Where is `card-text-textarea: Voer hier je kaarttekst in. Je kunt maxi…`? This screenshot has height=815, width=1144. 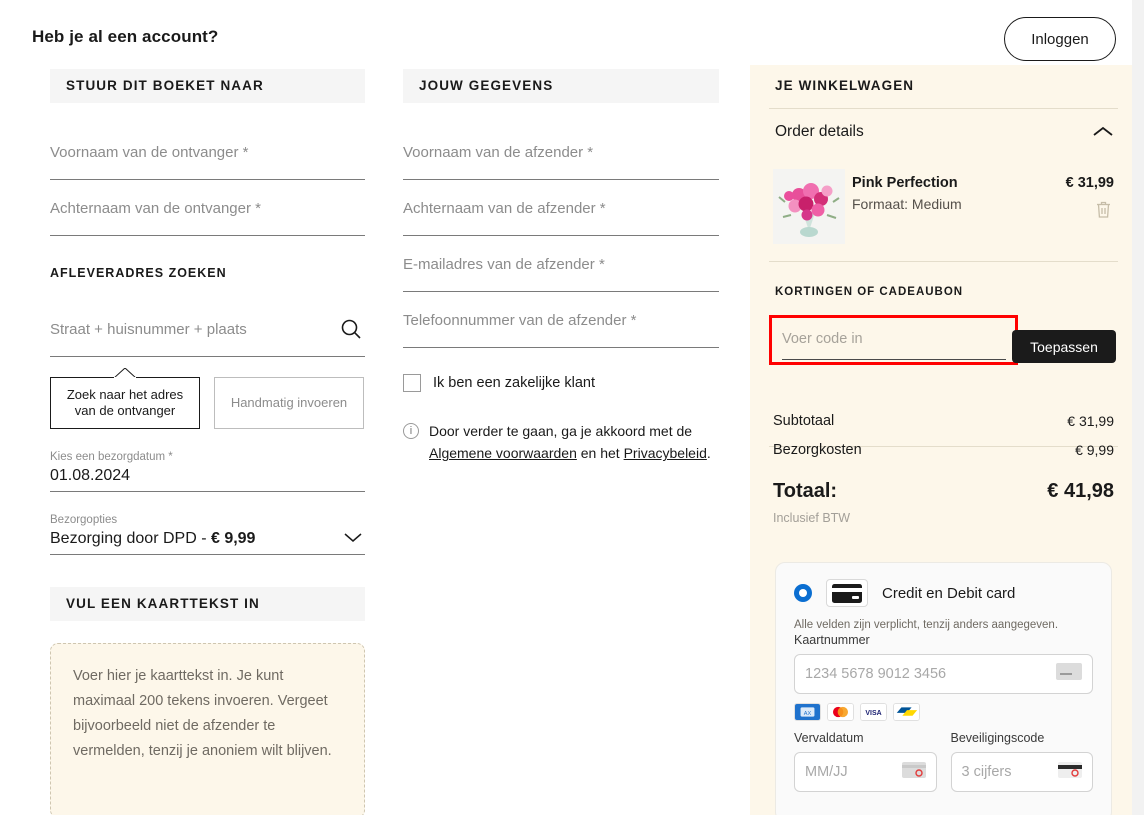 card-text-textarea: Voer hier je kaarttekst in. Je kunt maxi… is located at coordinates (207, 729).